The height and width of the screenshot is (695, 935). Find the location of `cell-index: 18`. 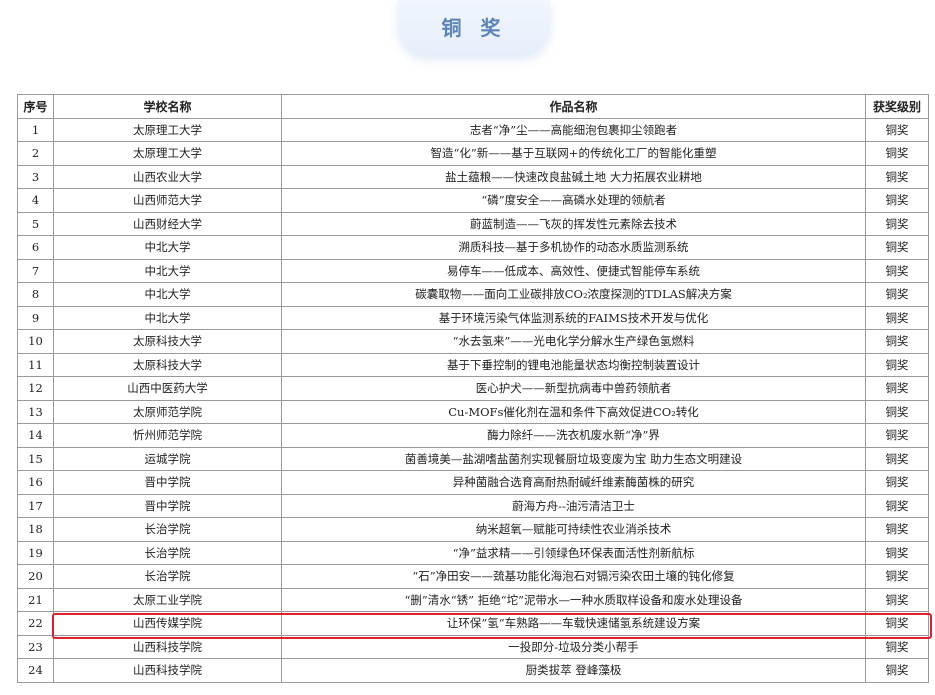

cell-index: 18 is located at coordinates (35, 529).